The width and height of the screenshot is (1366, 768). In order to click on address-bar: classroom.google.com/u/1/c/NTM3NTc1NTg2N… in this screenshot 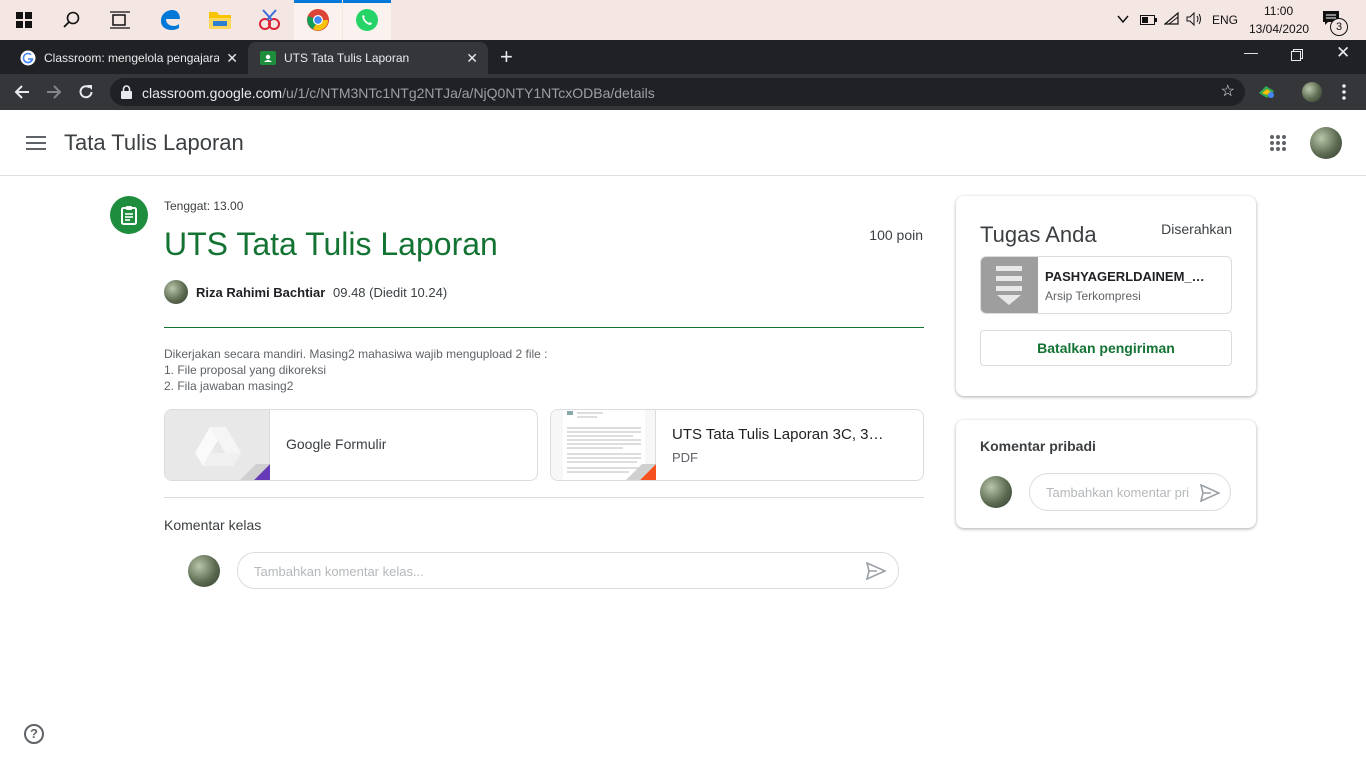, I will do `click(677, 92)`.